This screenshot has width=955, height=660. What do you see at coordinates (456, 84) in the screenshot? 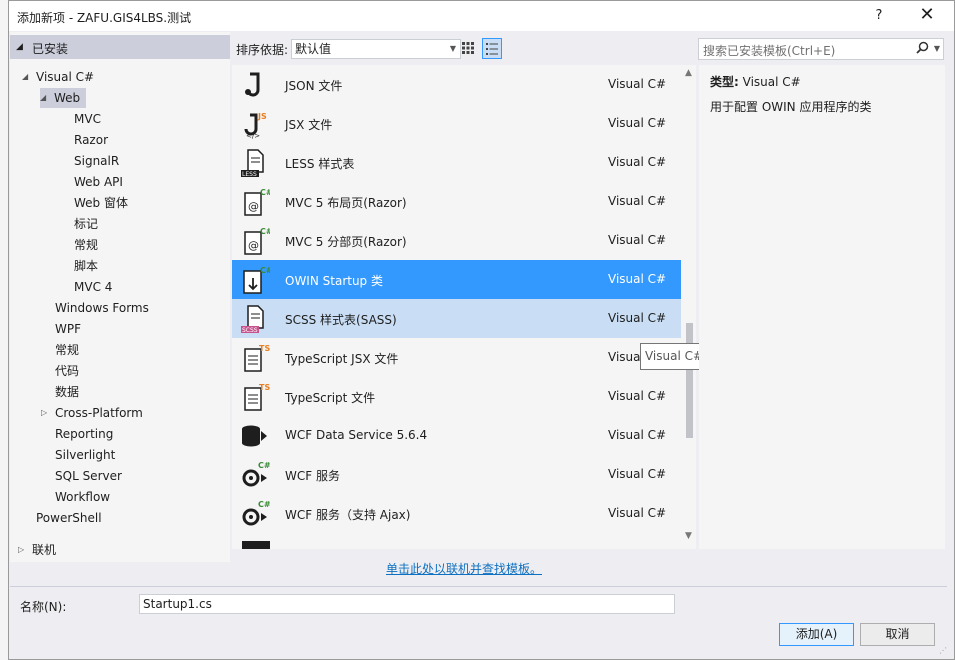
I see `template-row-json: JSON 文件 Visual C#` at bounding box center [456, 84].